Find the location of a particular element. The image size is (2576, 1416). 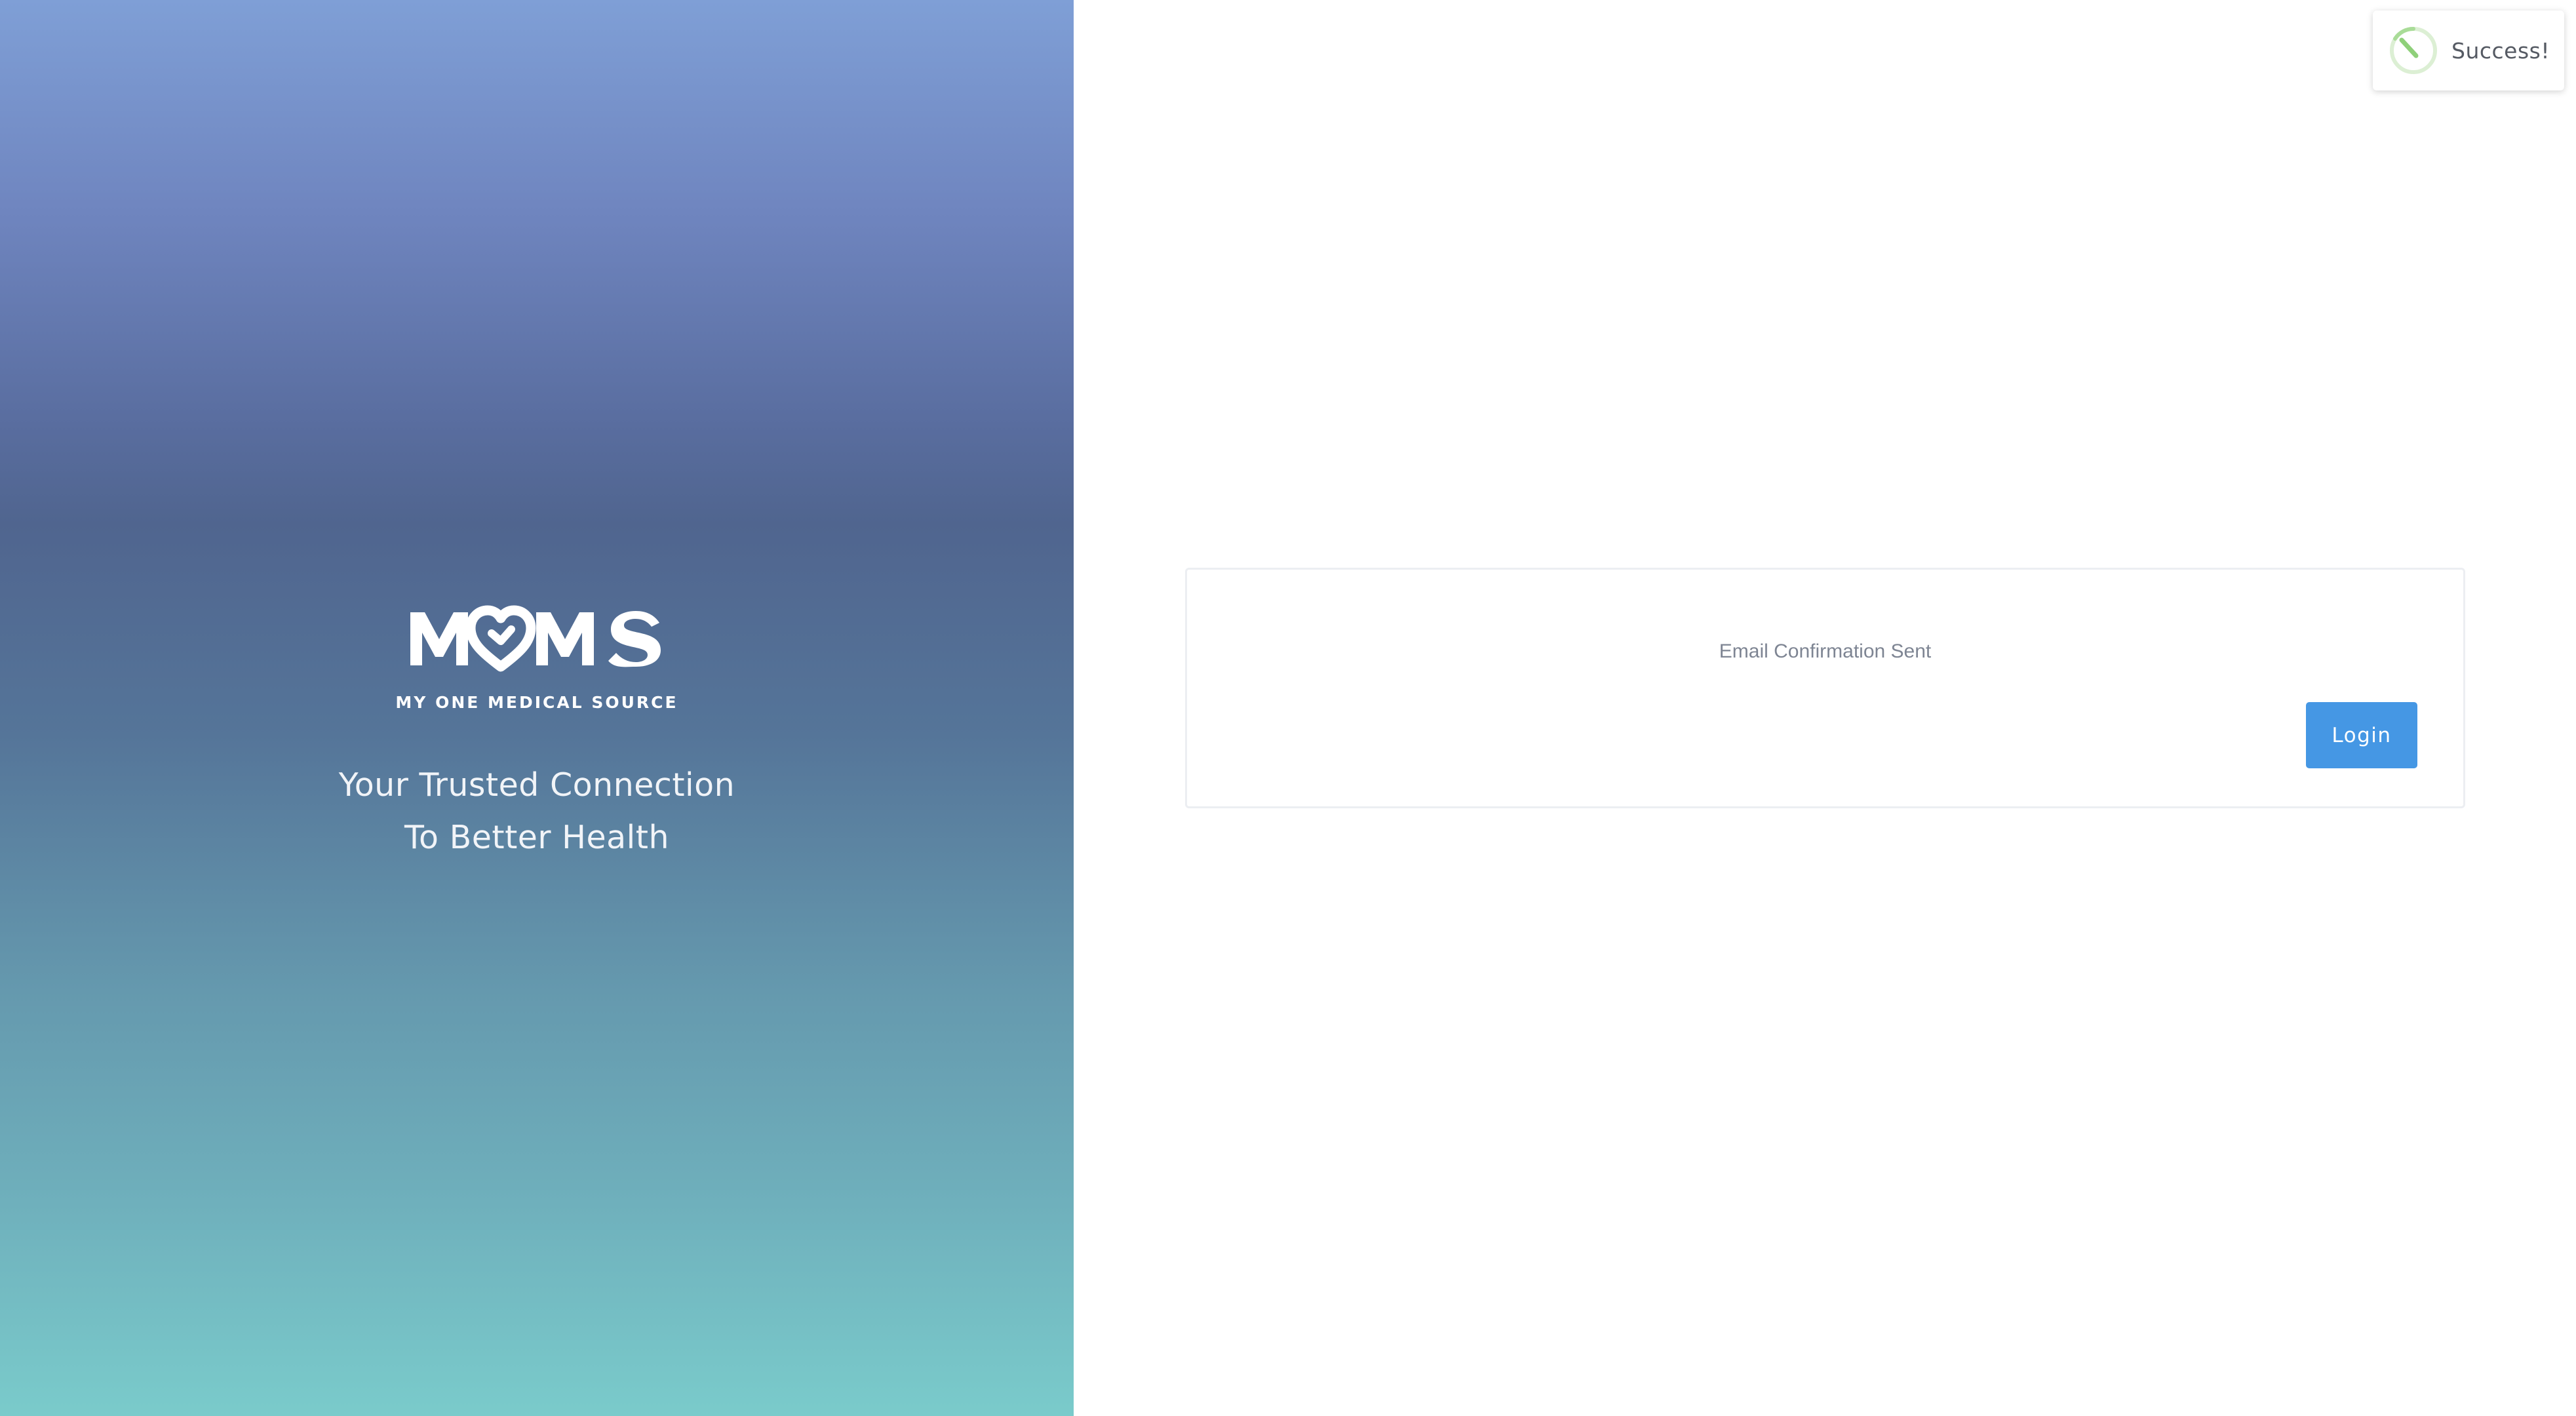

tagline-line-1: Your Trusted Connection is located at coordinates (536, 785).